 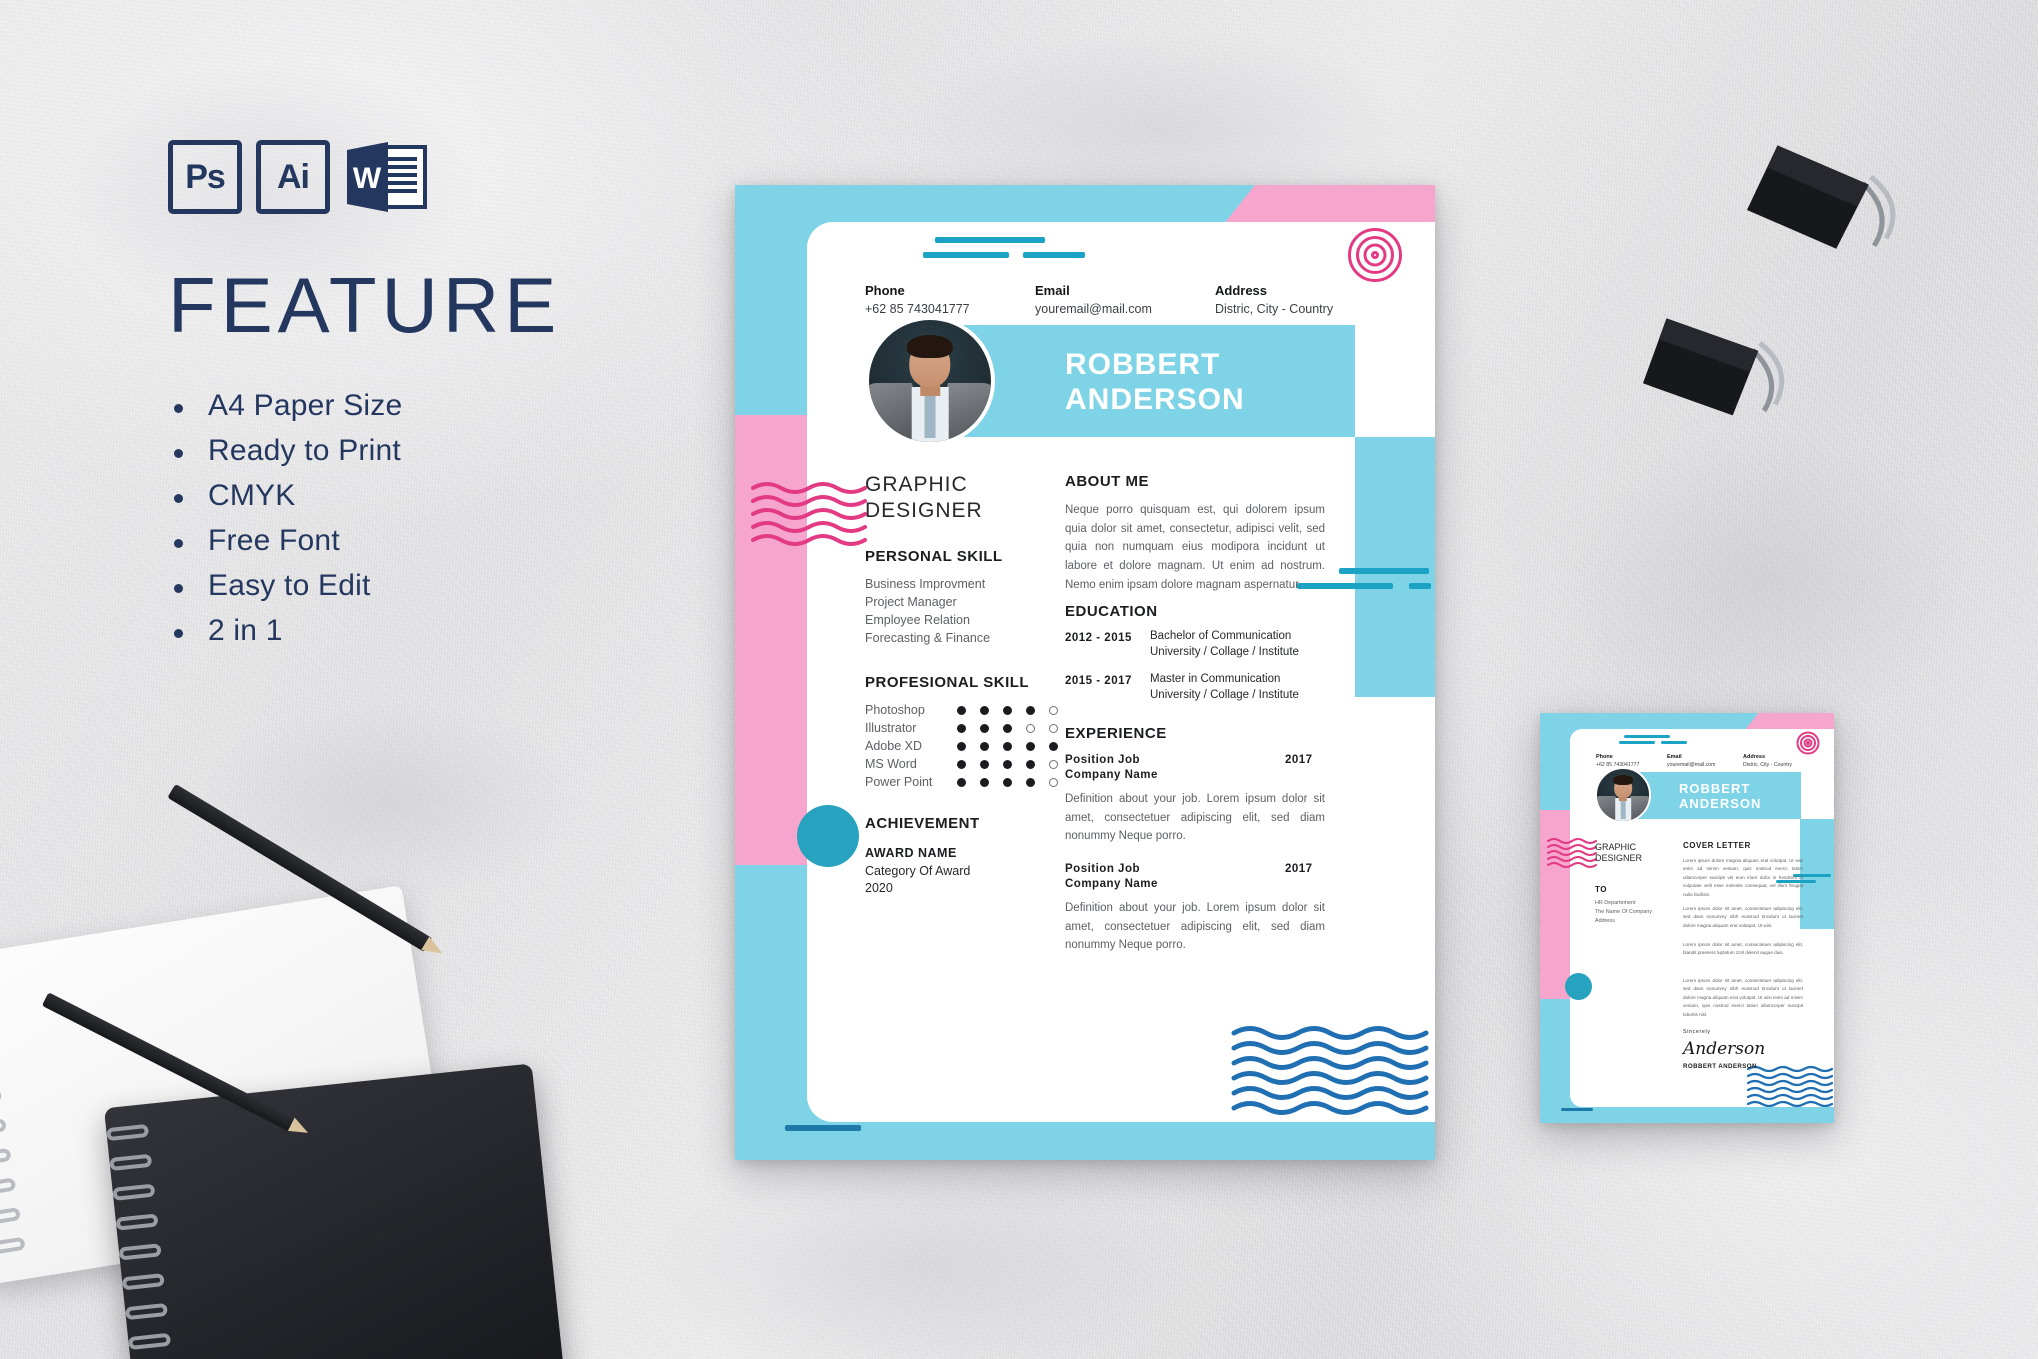 What do you see at coordinates (387, 177) in the screenshot?
I see `word-icon: W` at bounding box center [387, 177].